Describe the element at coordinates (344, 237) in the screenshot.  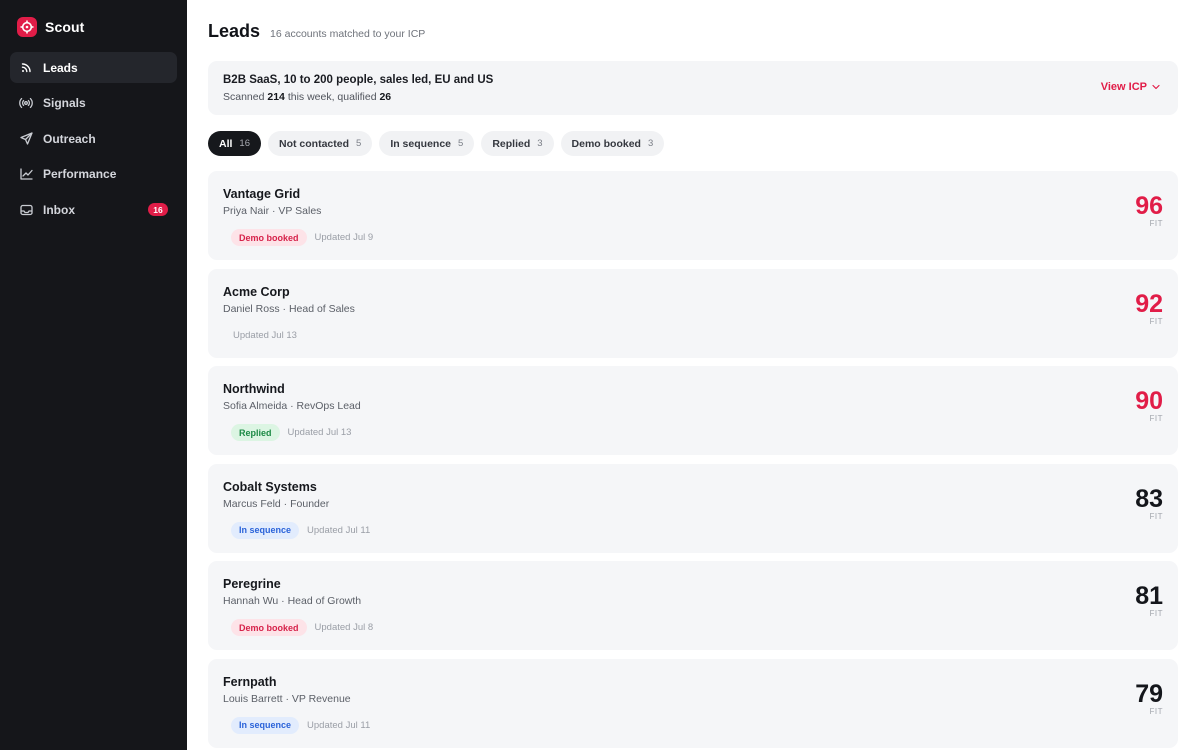
I see `updated-date: Updated Jul 9` at that location.